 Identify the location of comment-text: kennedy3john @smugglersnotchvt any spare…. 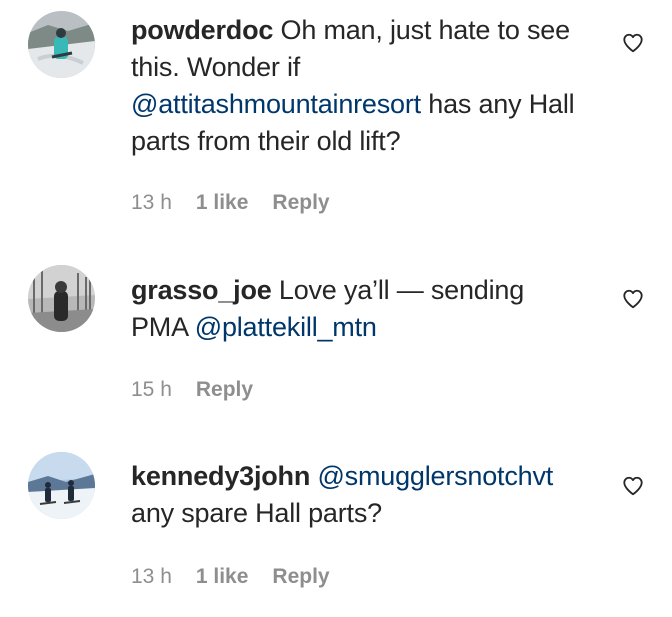
(356, 495).